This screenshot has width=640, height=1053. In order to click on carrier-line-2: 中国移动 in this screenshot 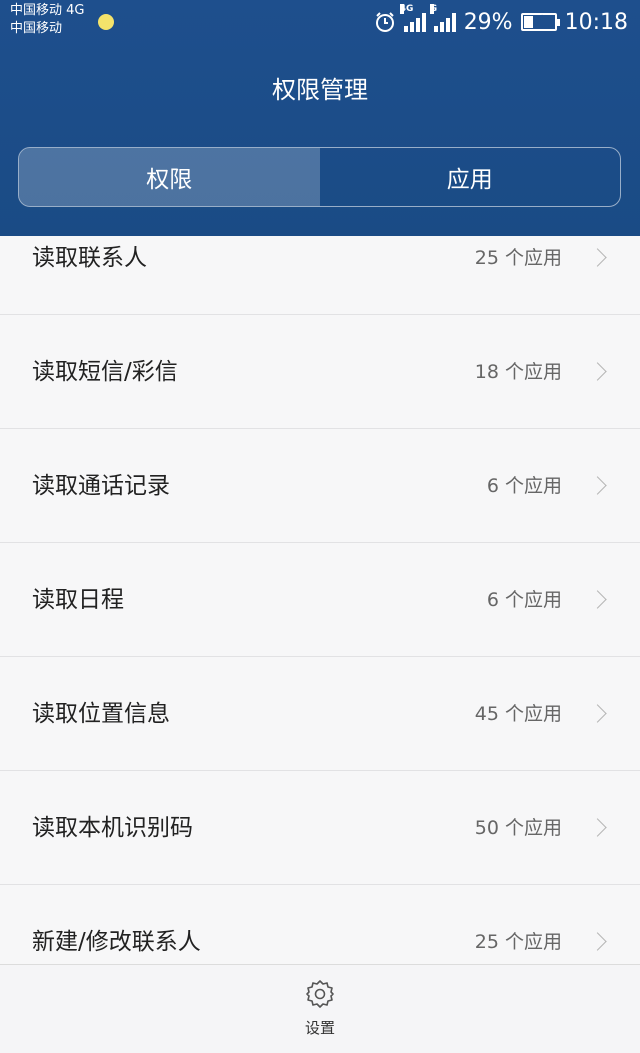, I will do `click(36, 28)`.